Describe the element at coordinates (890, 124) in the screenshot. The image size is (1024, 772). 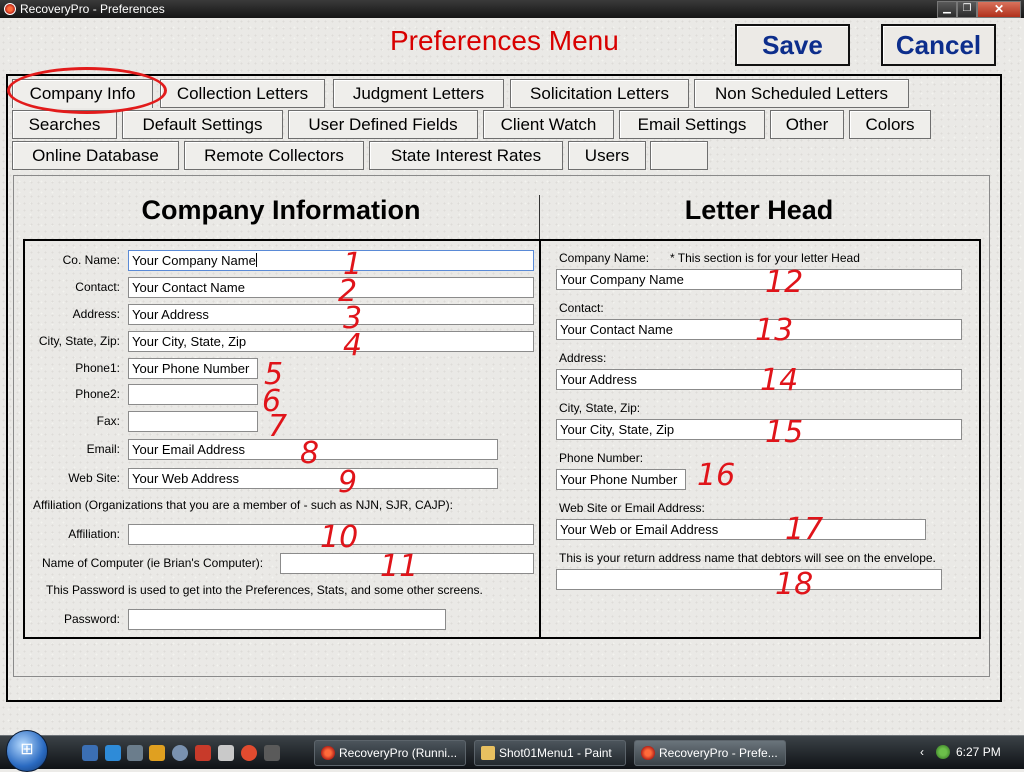
I see `tab-colors: Colors` at that location.